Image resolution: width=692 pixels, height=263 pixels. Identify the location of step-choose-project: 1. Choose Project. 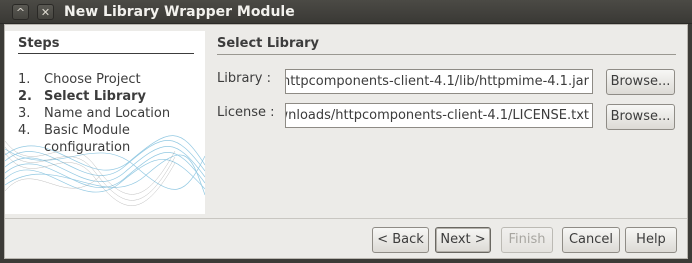
(79, 79).